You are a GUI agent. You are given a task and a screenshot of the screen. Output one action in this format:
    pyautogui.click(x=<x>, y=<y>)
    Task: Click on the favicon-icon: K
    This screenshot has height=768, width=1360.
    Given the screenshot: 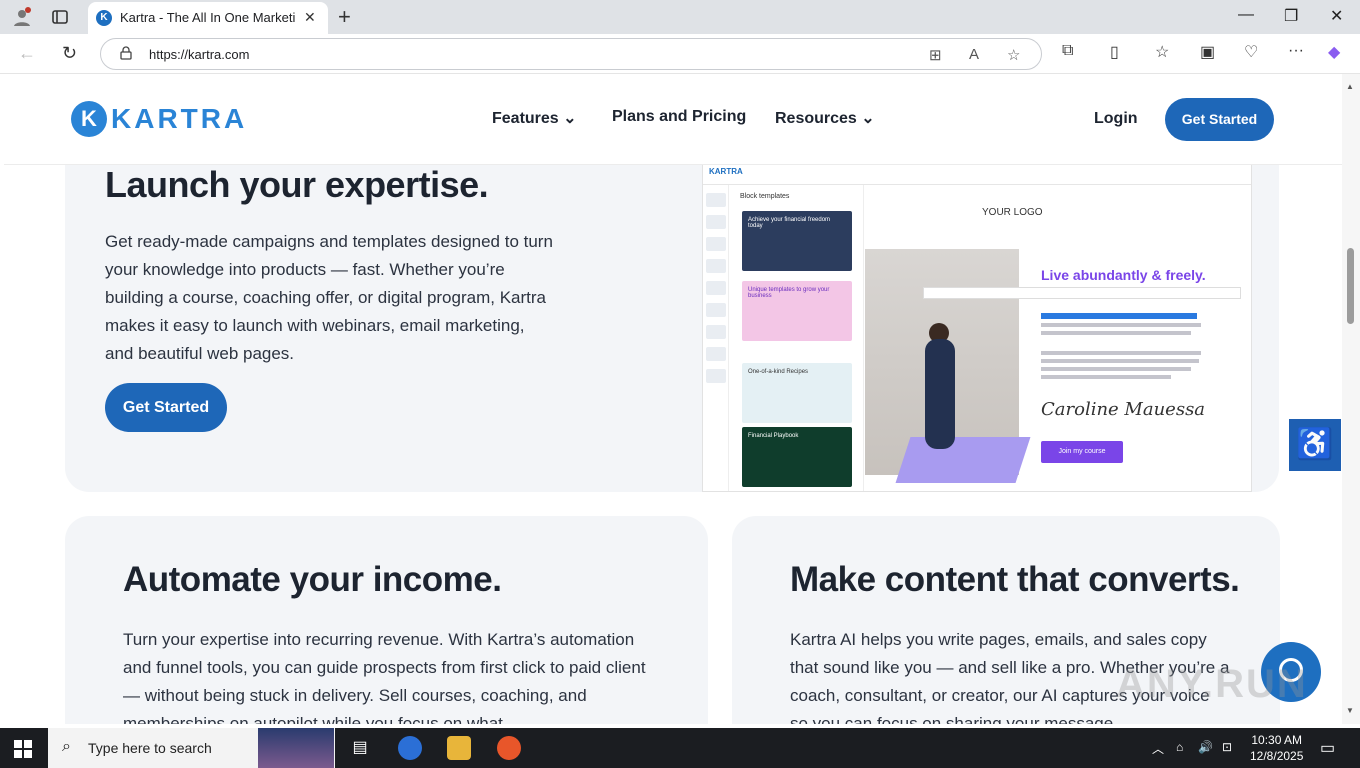 What is the action you would take?
    pyautogui.click(x=104, y=18)
    